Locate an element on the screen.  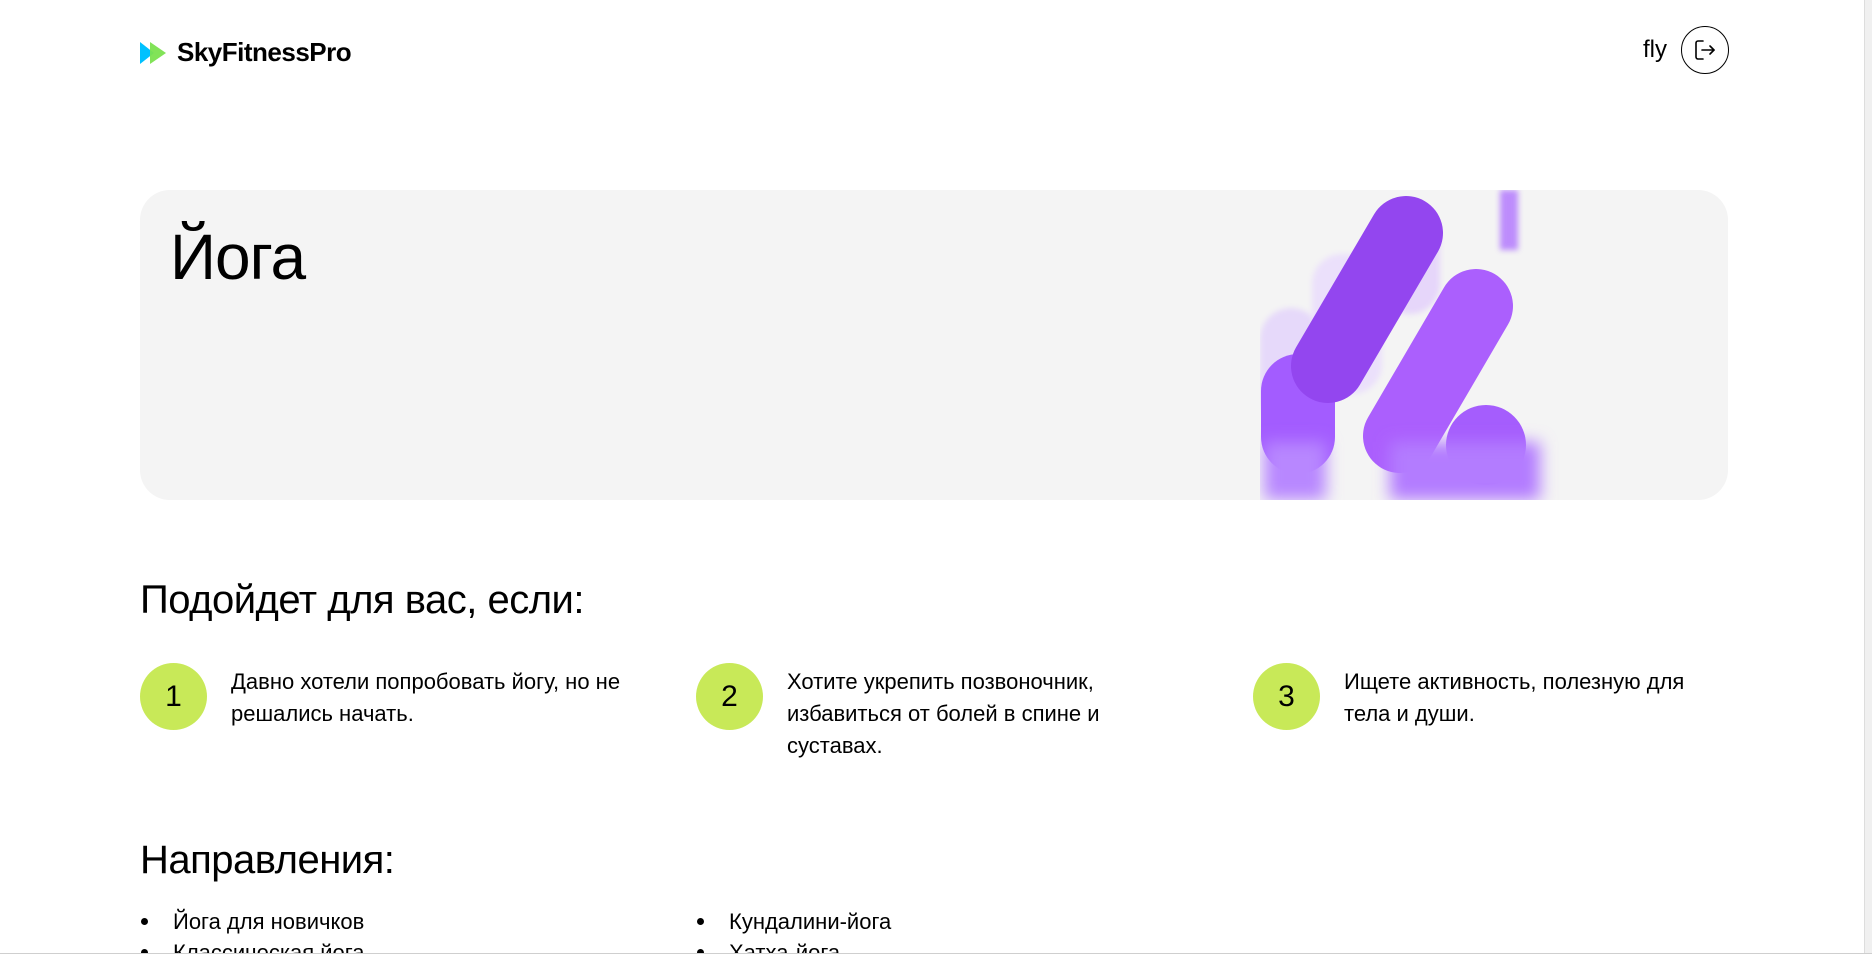
logo: SkyFitnessPro is located at coordinates (246, 52).